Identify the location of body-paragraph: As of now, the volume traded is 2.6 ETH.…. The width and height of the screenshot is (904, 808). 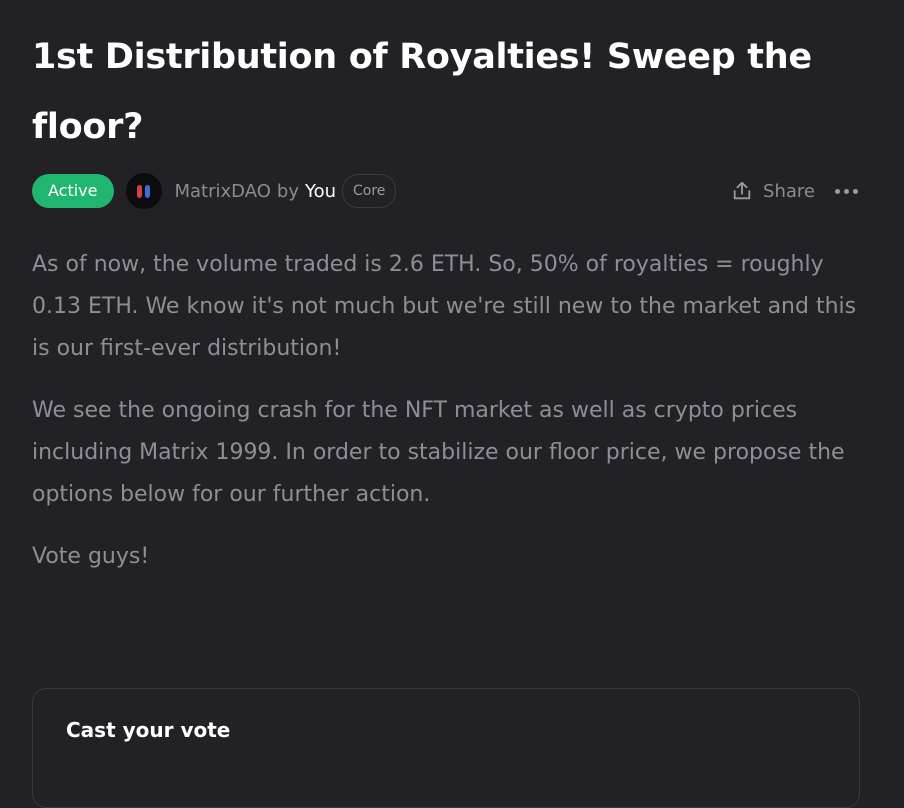
(444, 306).